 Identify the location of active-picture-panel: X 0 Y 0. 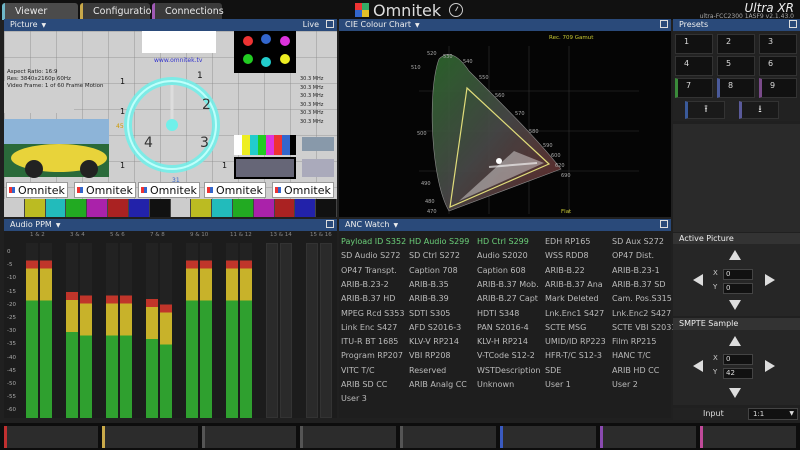
(736, 280).